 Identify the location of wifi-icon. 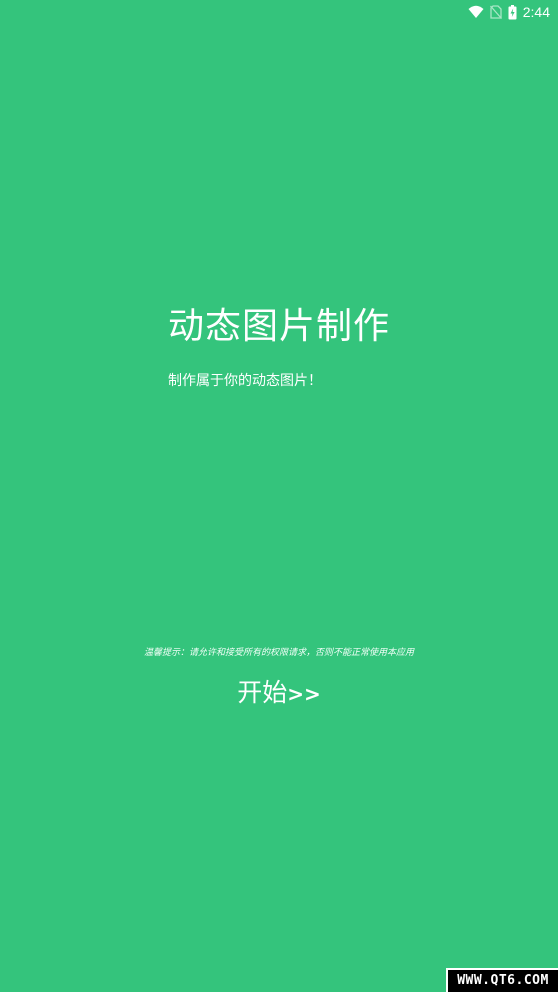
(476, 12).